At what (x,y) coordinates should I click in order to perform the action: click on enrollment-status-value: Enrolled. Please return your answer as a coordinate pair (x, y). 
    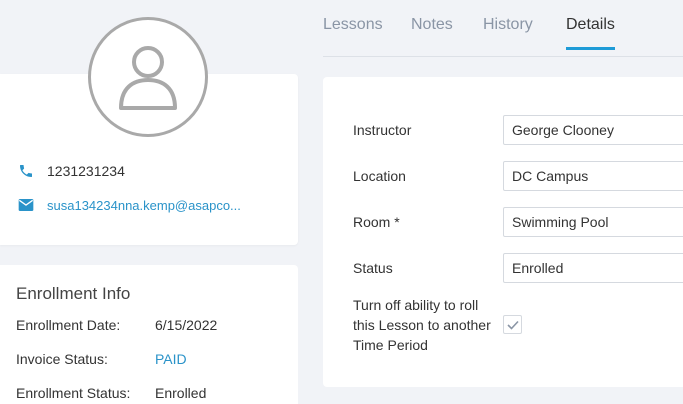
    Looking at the image, I should click on (181, 393).